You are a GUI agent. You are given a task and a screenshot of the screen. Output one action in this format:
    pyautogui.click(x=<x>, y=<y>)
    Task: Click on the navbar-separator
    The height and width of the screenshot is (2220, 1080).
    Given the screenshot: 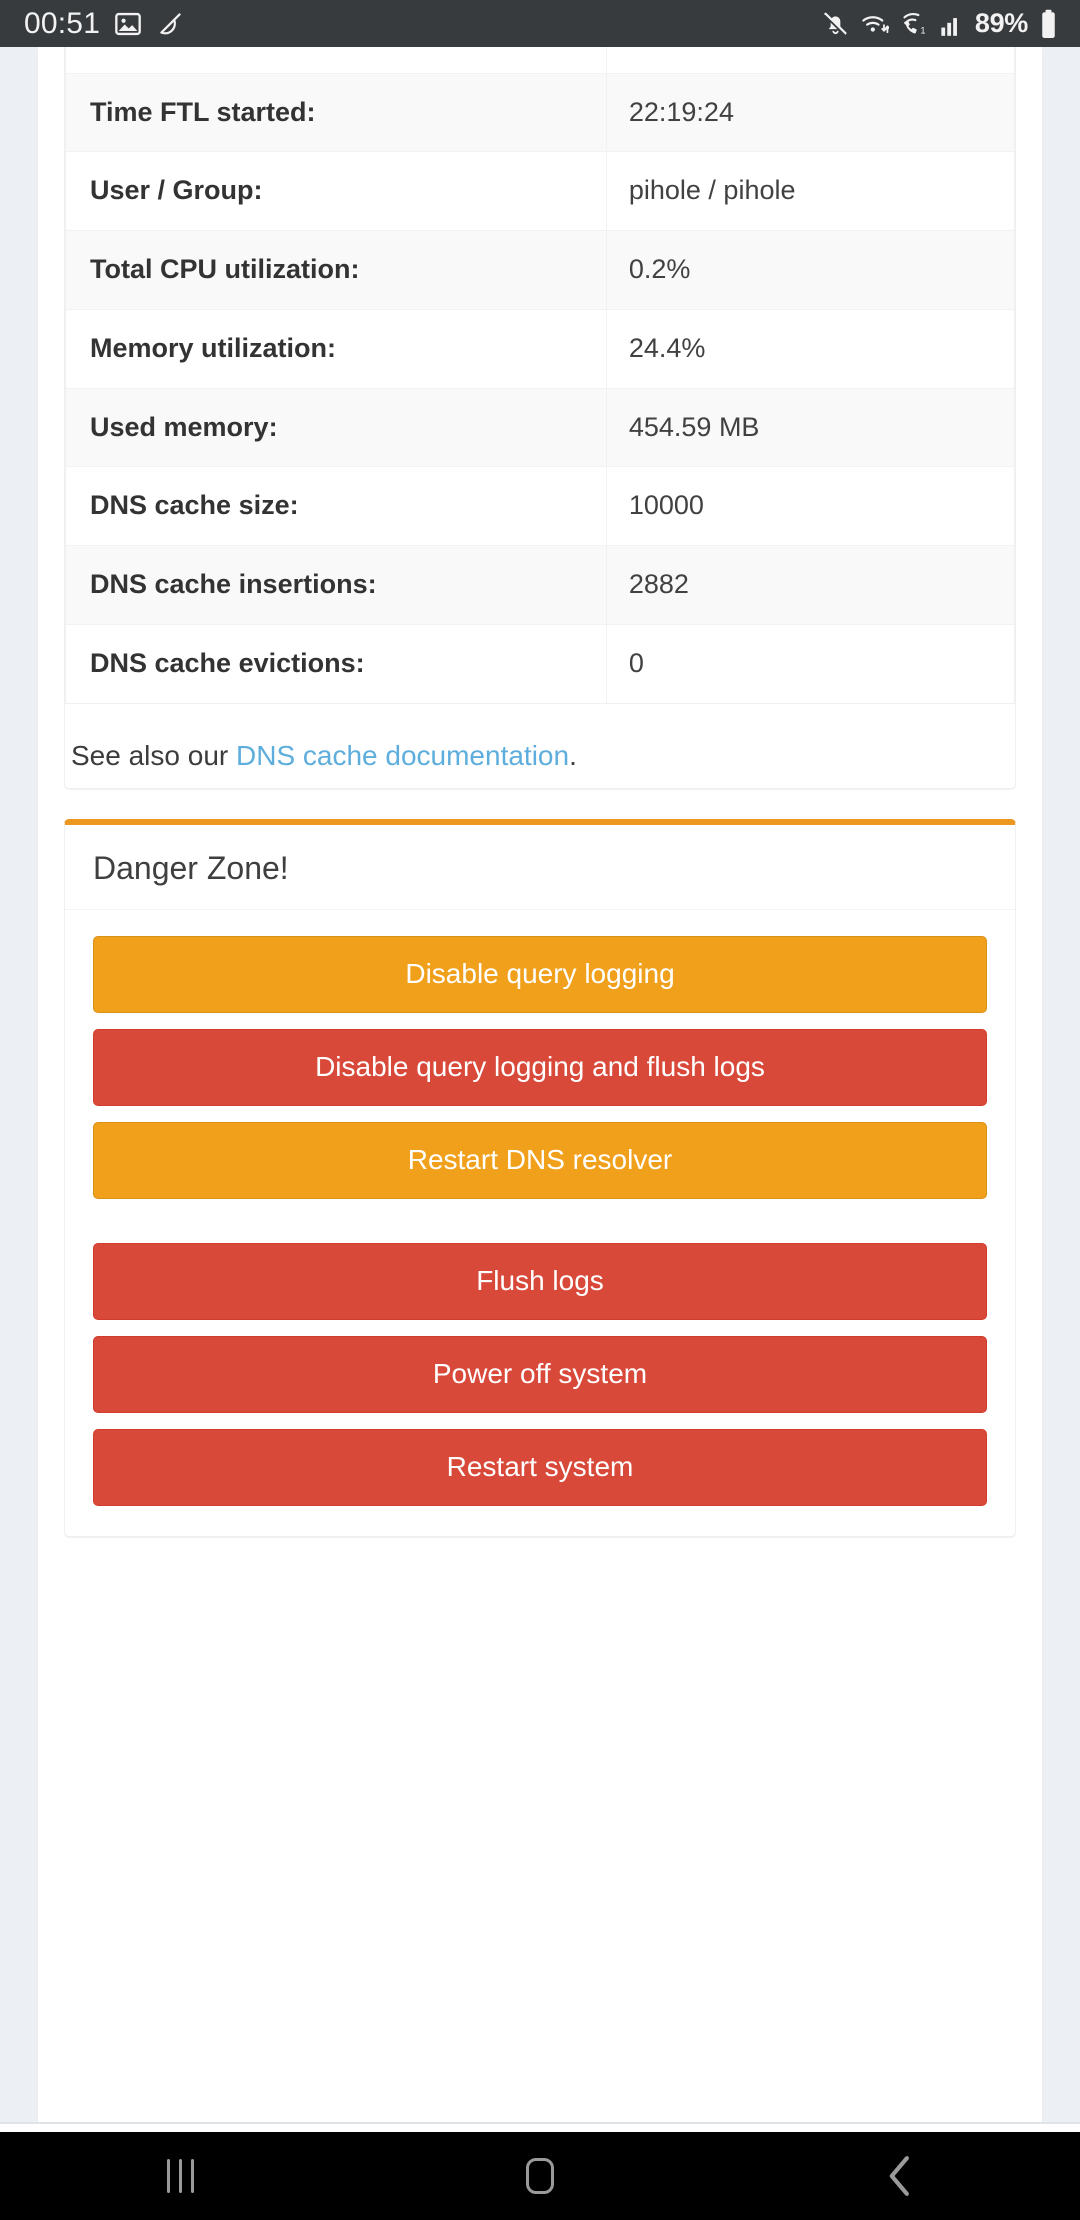 What is the action you would take?
    pyautogui.click(x=540, y=2127)
    